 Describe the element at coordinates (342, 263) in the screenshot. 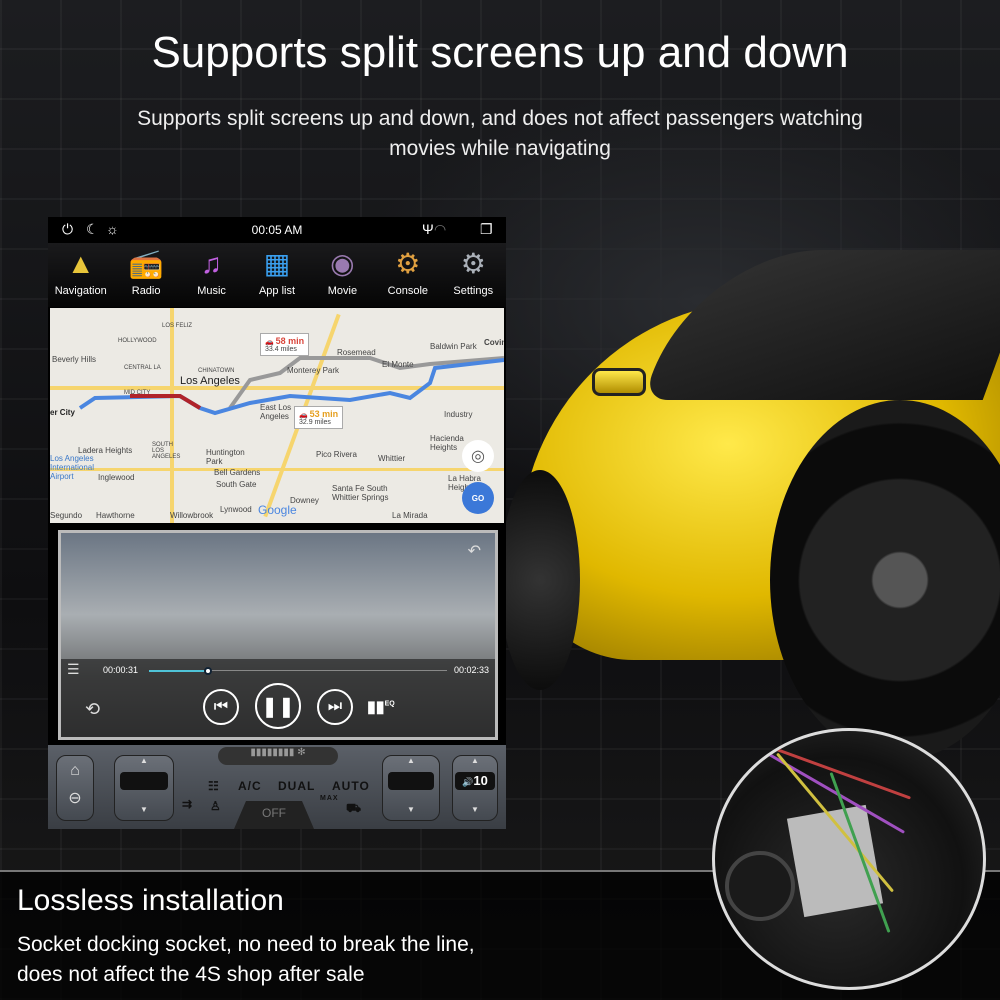

I see `movie-reel-icon: ◉` at that location.